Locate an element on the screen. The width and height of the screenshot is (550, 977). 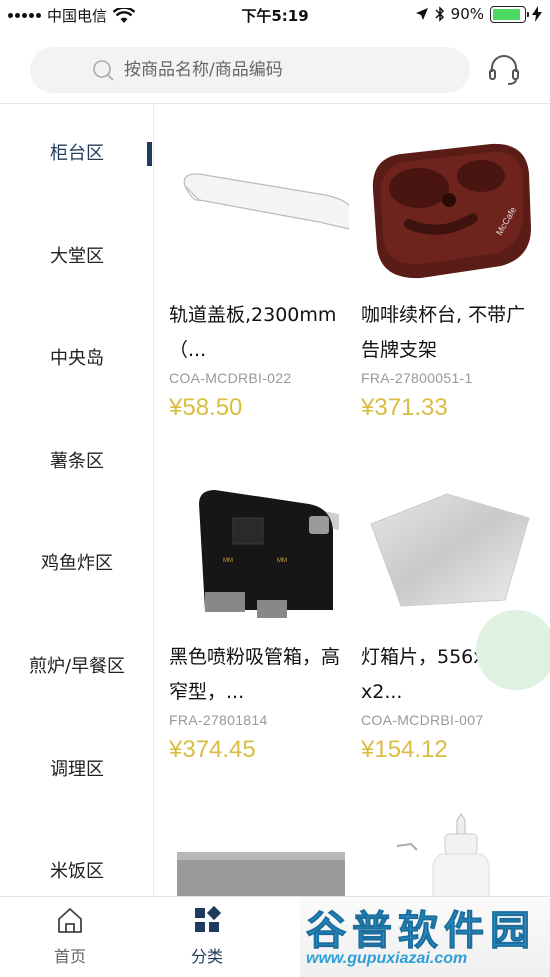
product-title: 咖啡续杯台, 不带广告牌支架 is located at coordinates (443, 332).